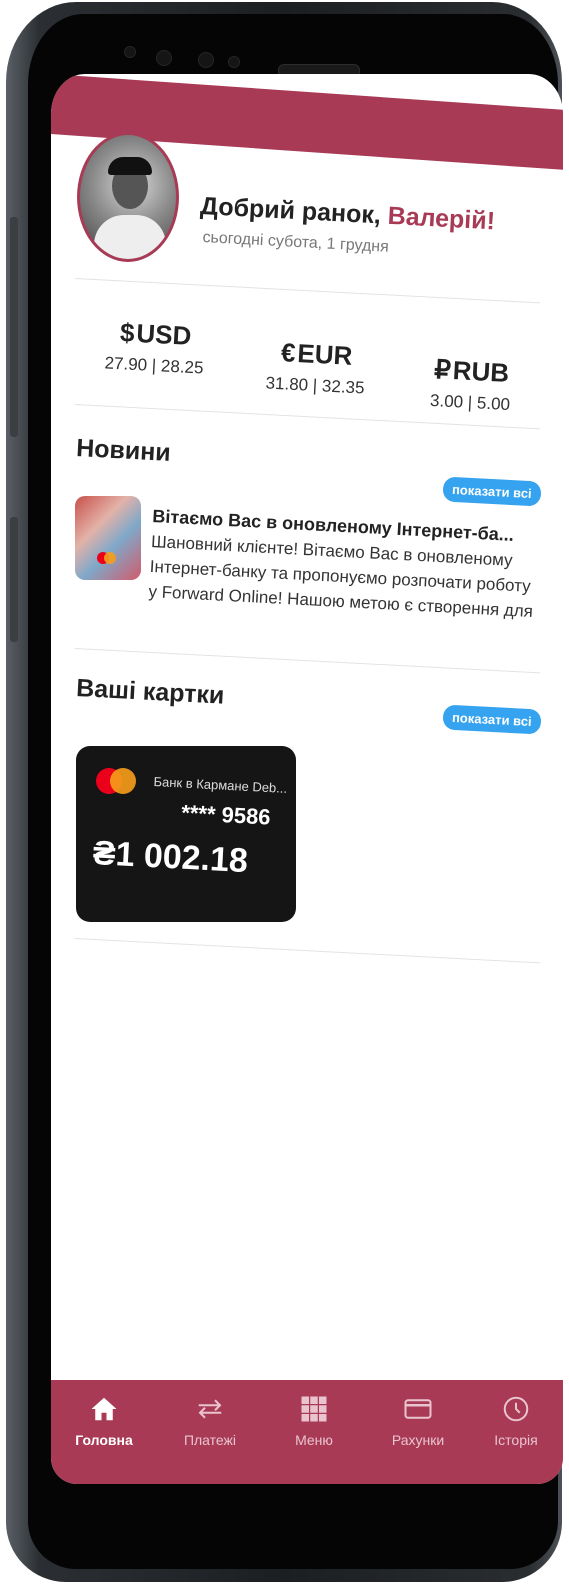  Describe the element at coordinates (296, 242) in the screenshot. I see `date-text: сьогодні субота, 1 грудня` at that location.